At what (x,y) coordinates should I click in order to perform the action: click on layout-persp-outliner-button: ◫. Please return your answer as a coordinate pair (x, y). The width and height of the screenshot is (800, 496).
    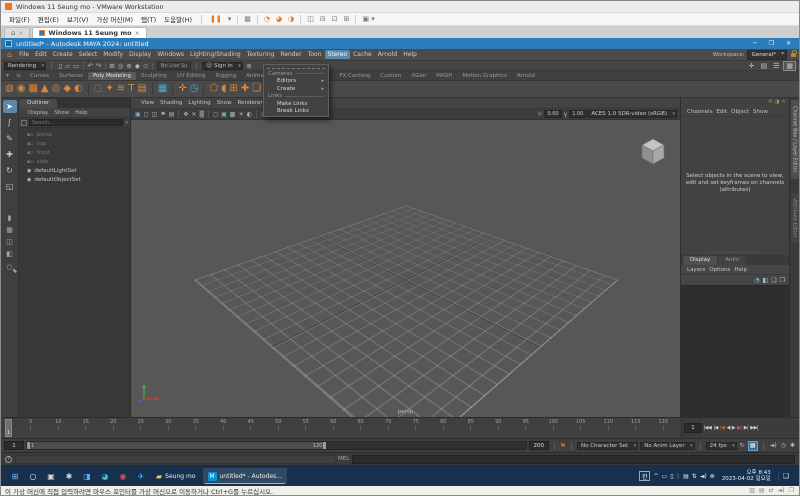
    Looking at the image, I should click on (10, 242).